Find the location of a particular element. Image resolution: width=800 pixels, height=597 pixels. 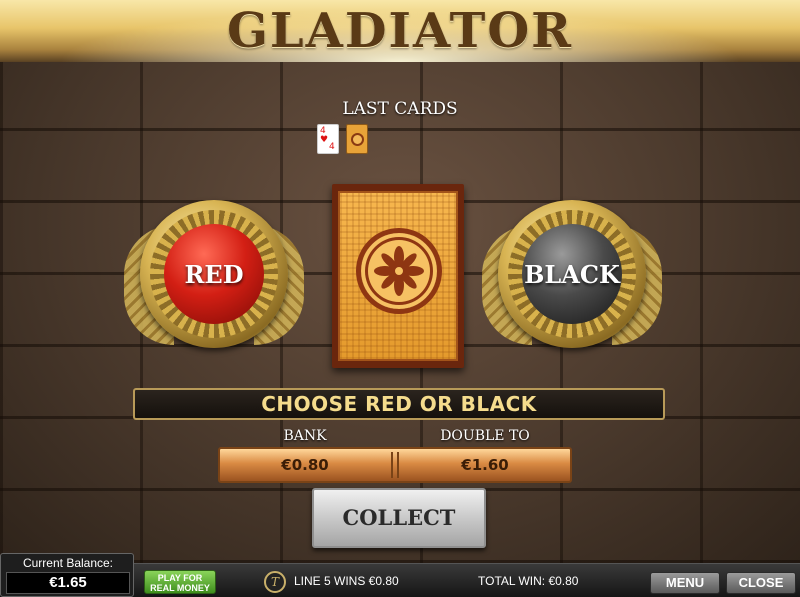

face-down-card is located at coordinates (398, 276).